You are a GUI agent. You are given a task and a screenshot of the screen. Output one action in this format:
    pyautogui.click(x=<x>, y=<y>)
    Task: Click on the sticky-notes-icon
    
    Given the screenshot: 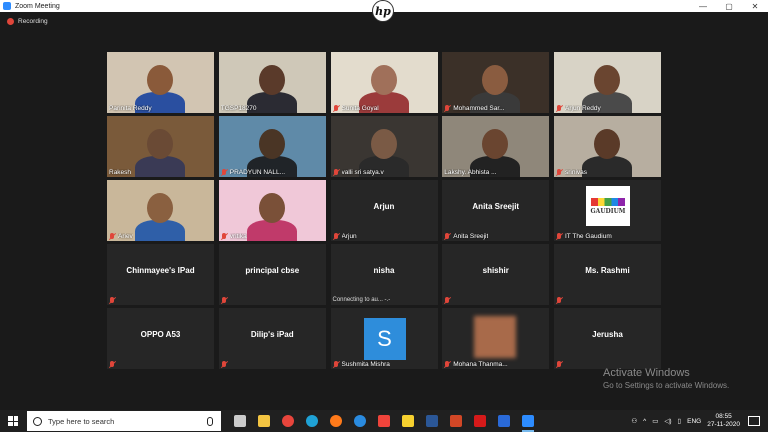 What is the action you would take?
    pyautogui.click(x=408, y=421)
    